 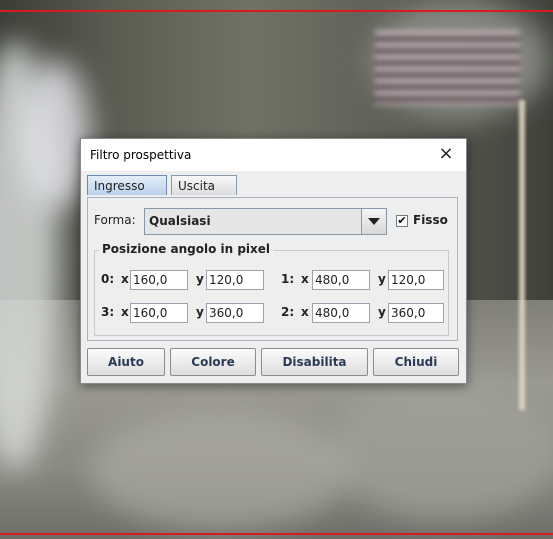 What do you see at coordinates (159, 280) in the screenshot?
I see `corner-0-x-input: 160,0` at bounding box center [159, 280].